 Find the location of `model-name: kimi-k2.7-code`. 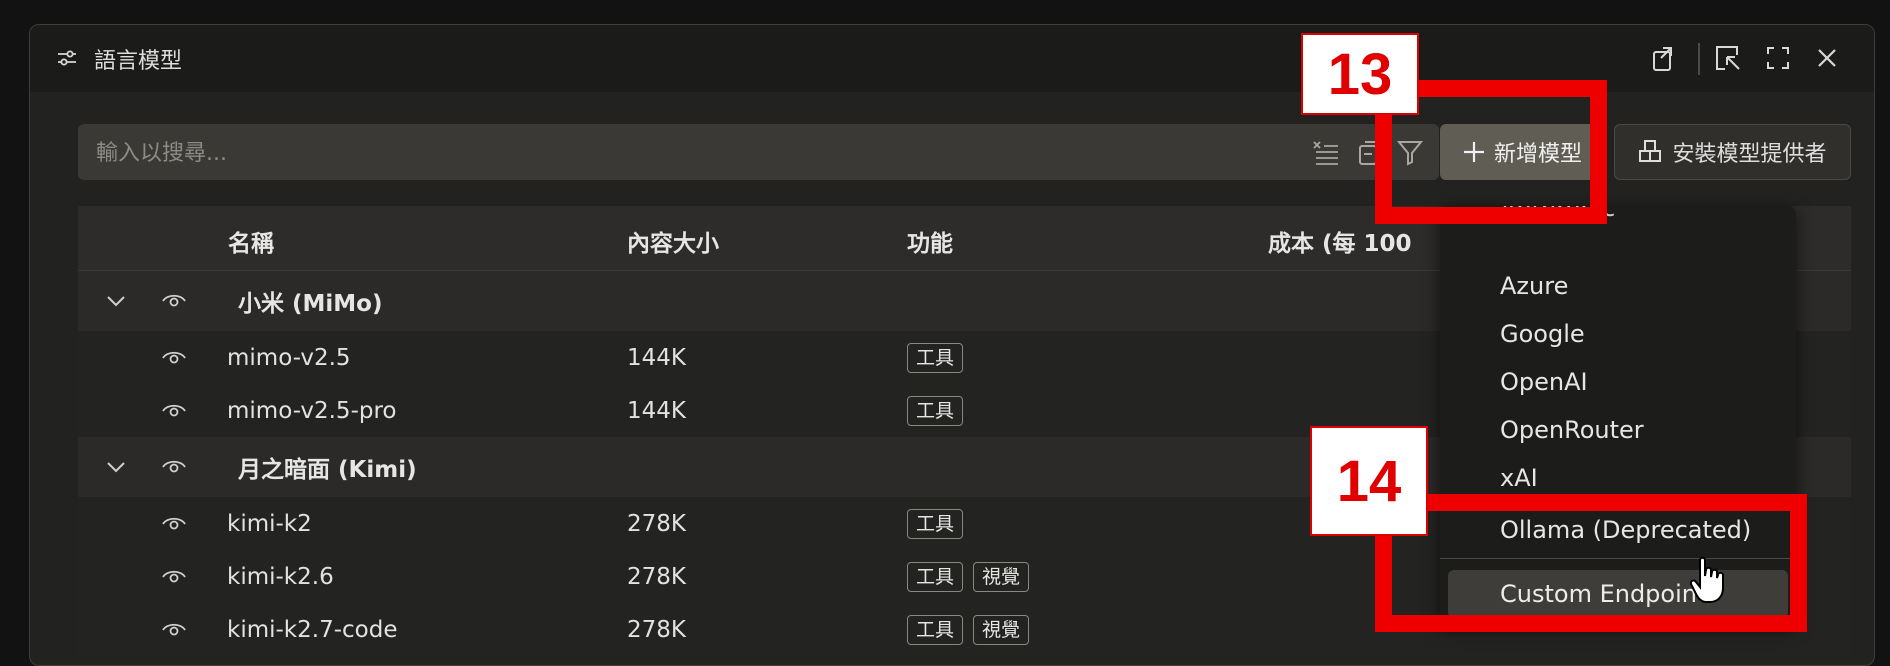

model-name: kimi-k2.7-code is located at coordinates (312, 629).